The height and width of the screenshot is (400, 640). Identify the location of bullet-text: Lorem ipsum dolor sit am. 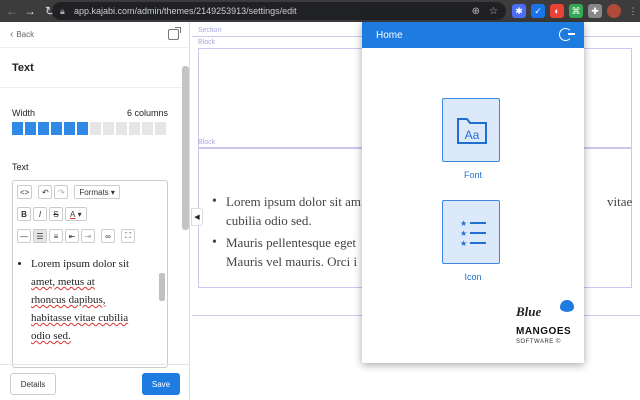
(294, 201).